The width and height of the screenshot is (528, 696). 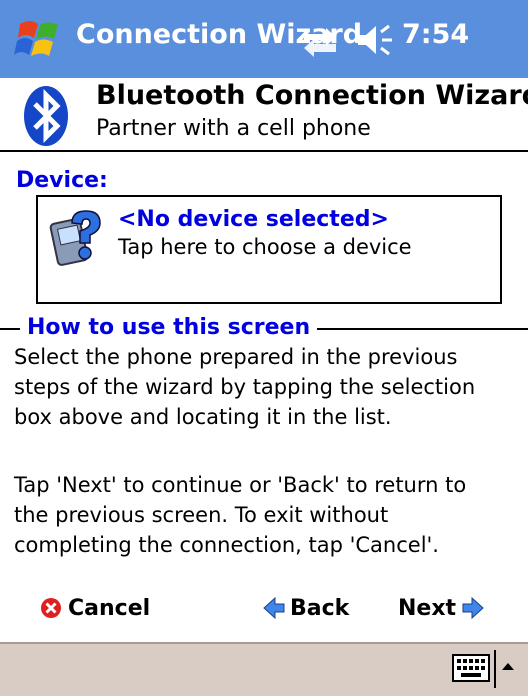 I want to click on device-label: Device:, so click(x=62, y=180).